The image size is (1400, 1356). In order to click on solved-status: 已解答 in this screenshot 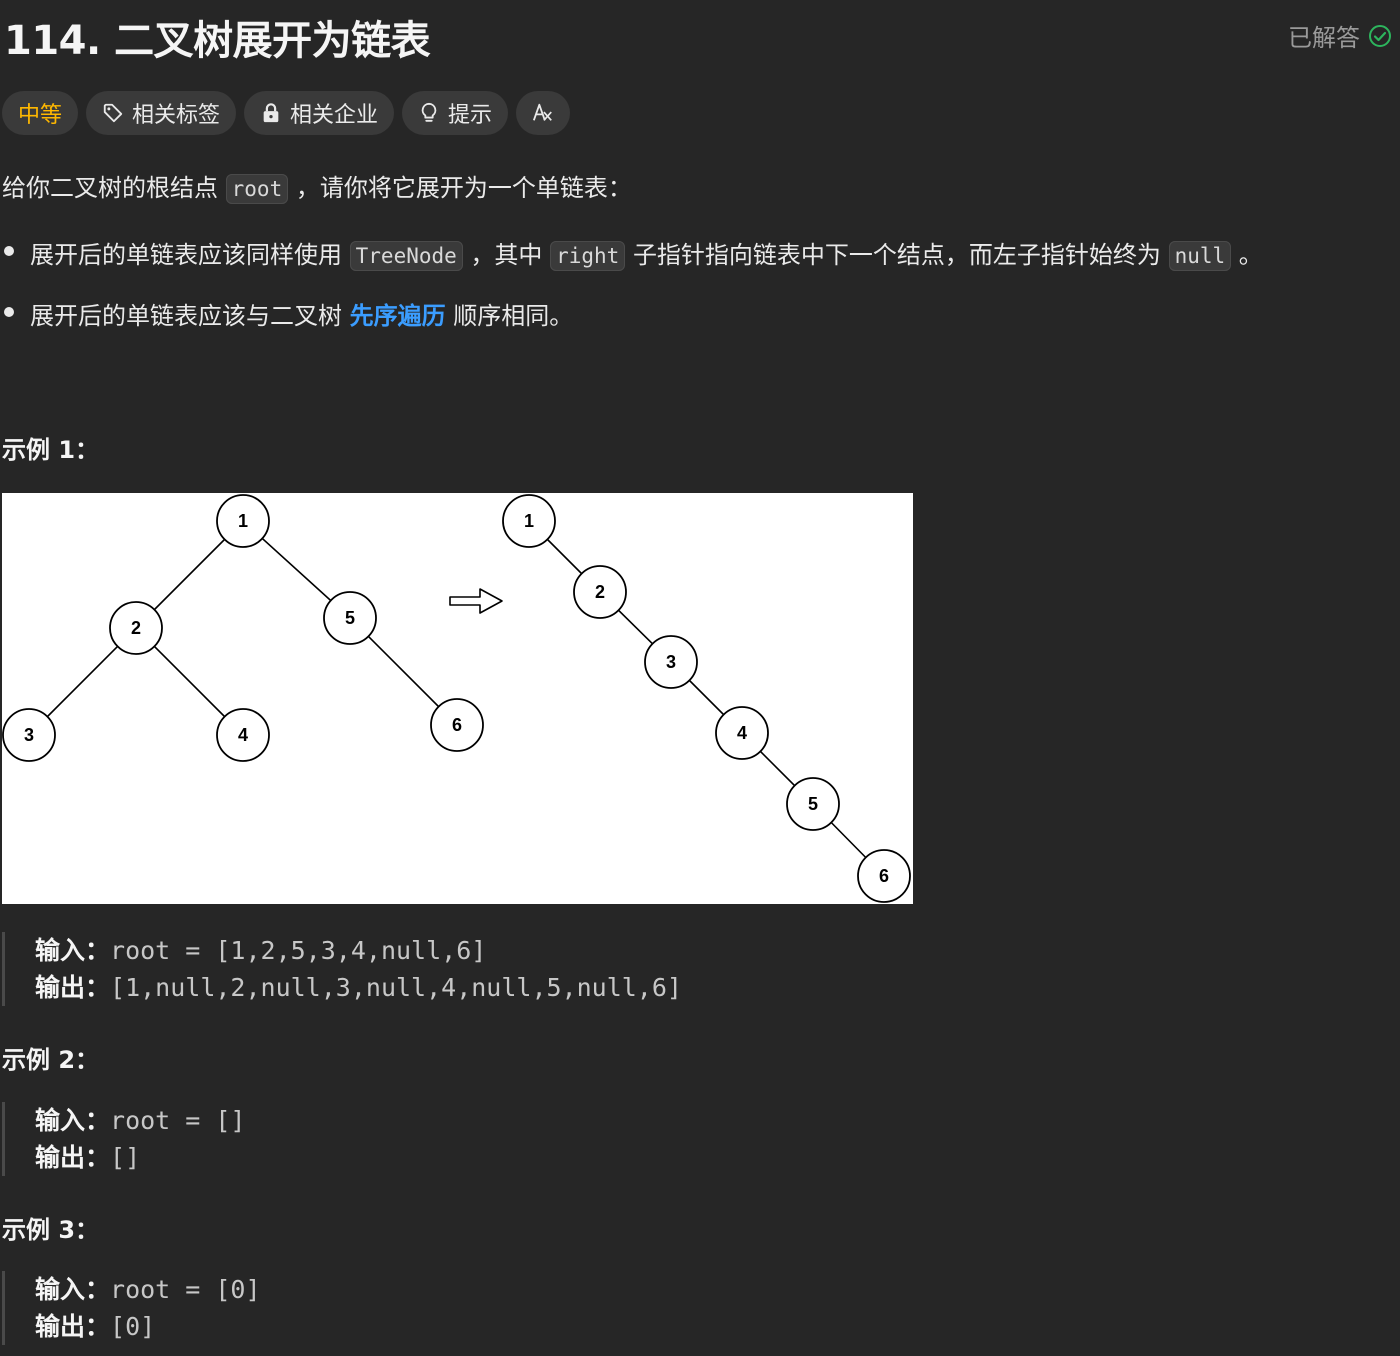, I will do `click(1340, 35)`.